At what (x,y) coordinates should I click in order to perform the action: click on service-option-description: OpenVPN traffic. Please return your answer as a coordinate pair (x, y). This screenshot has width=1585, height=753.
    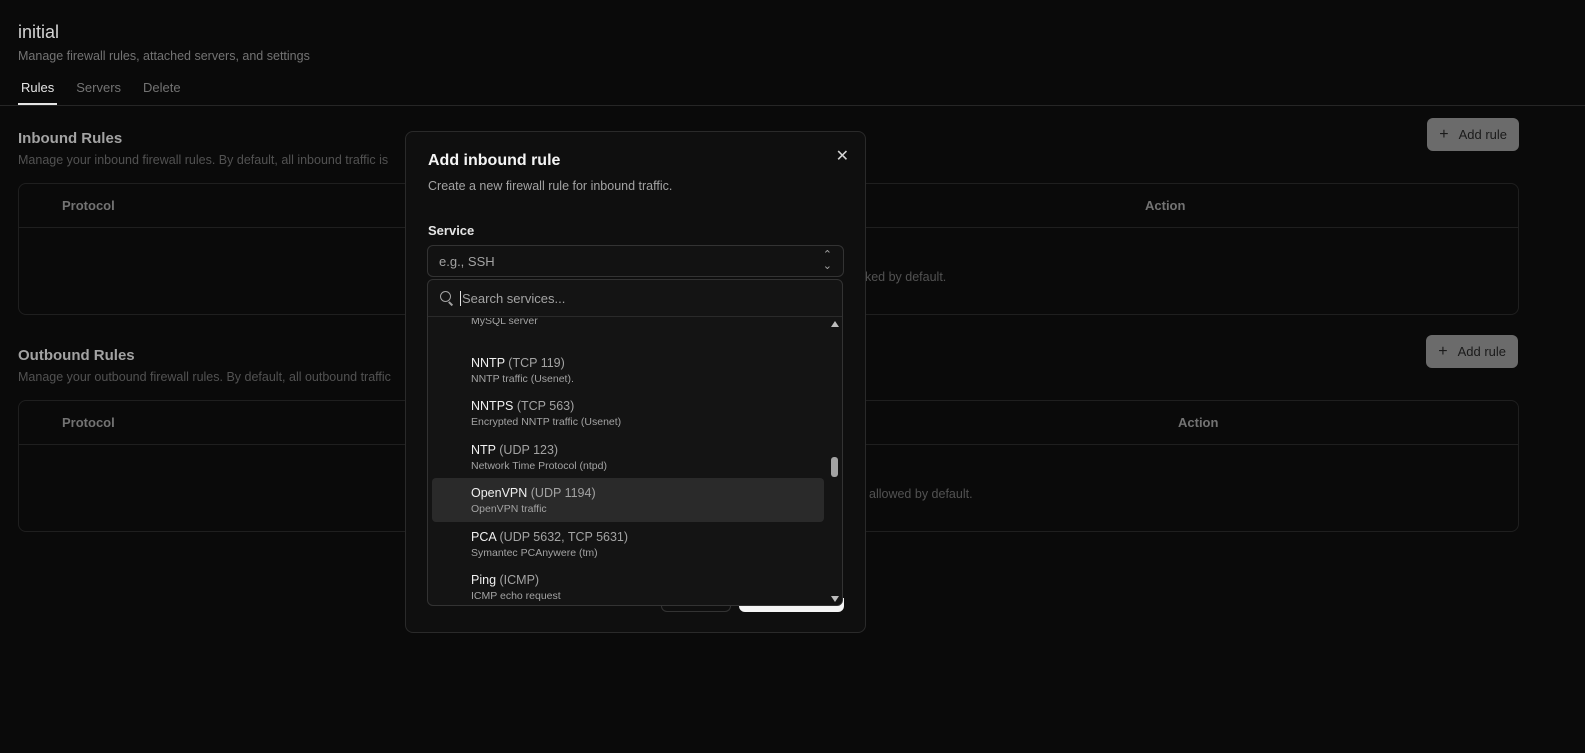
    Looking at the image, I should click on (509, 509).